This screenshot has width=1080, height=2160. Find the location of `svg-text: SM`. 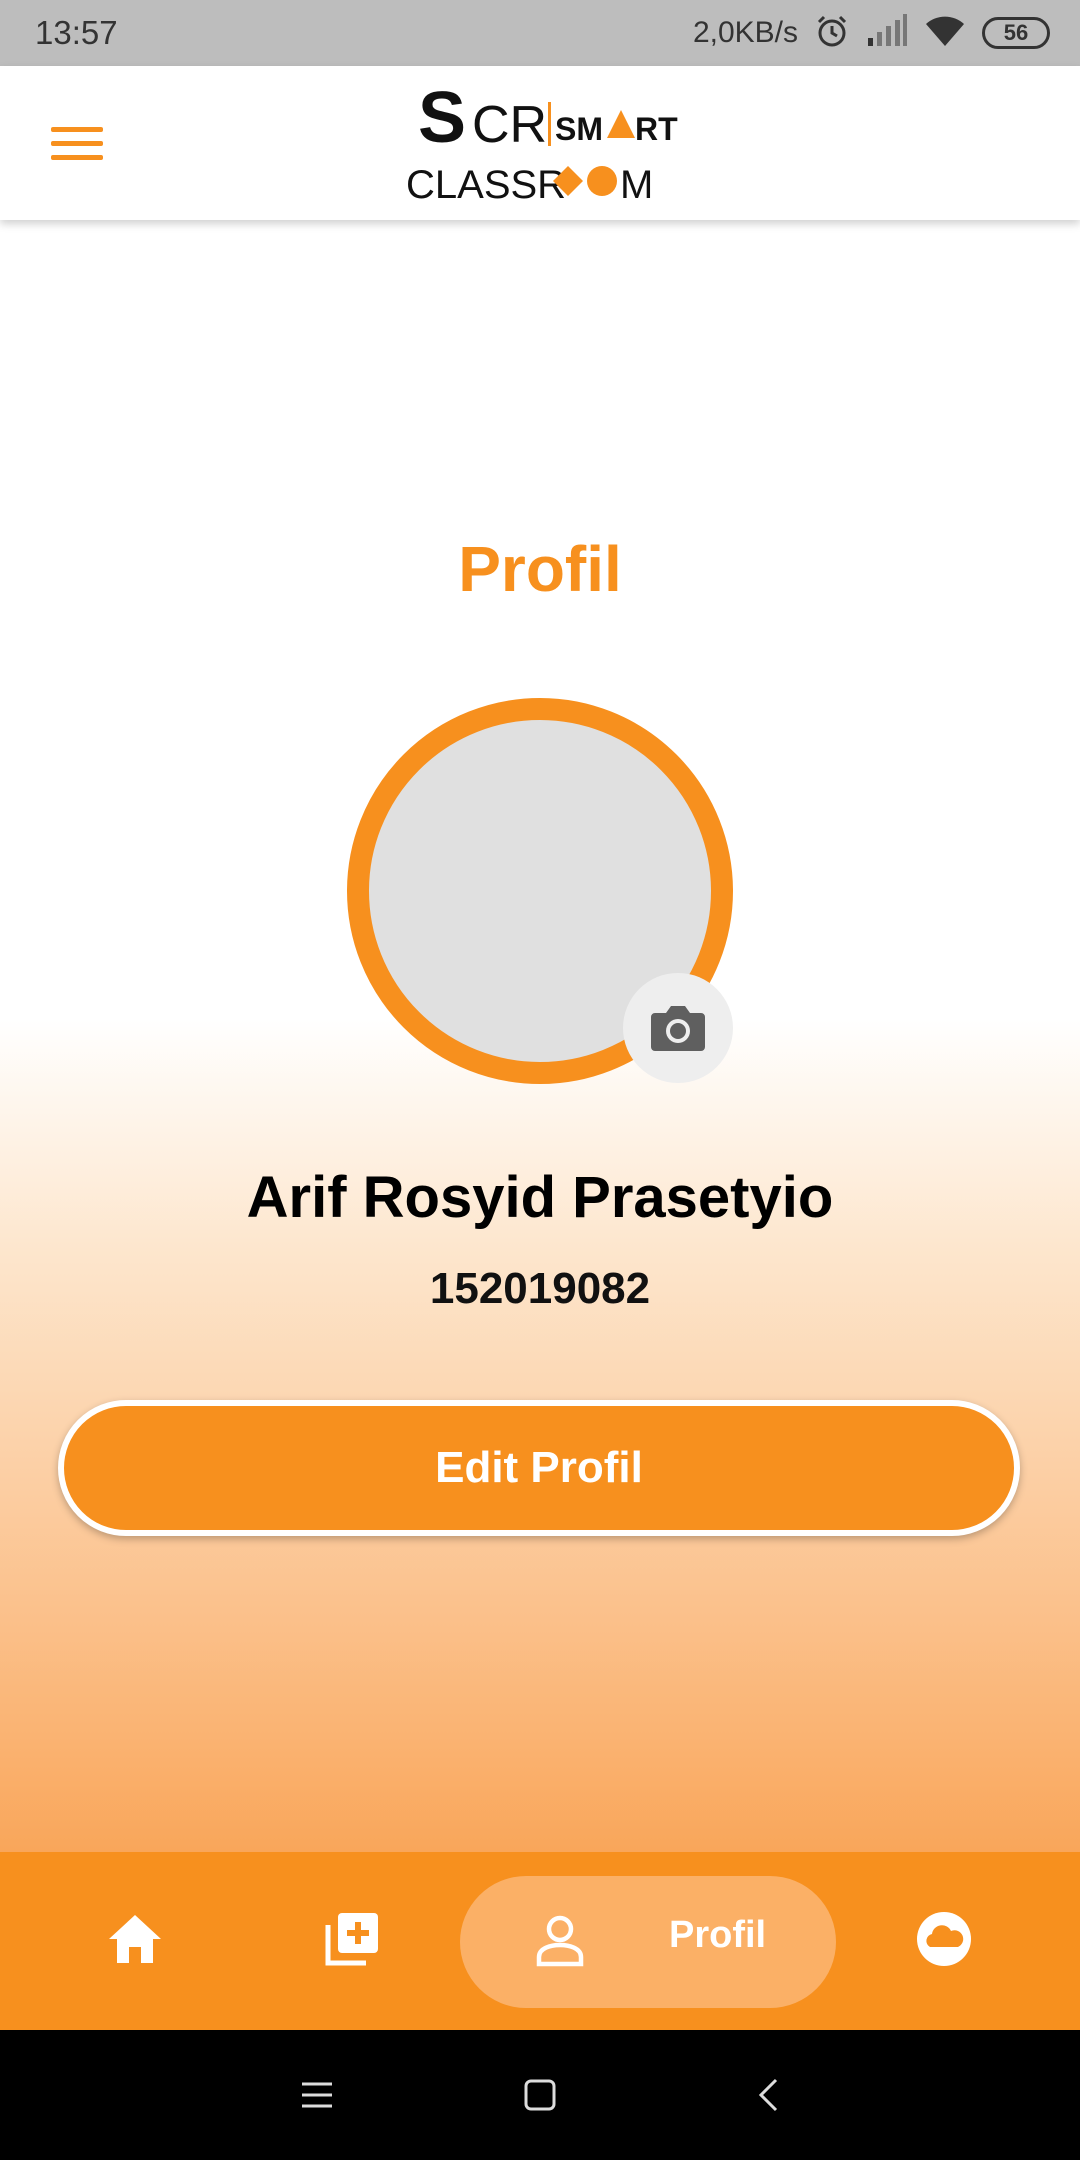

svg-text: SM is located at coordinates (579, 129).